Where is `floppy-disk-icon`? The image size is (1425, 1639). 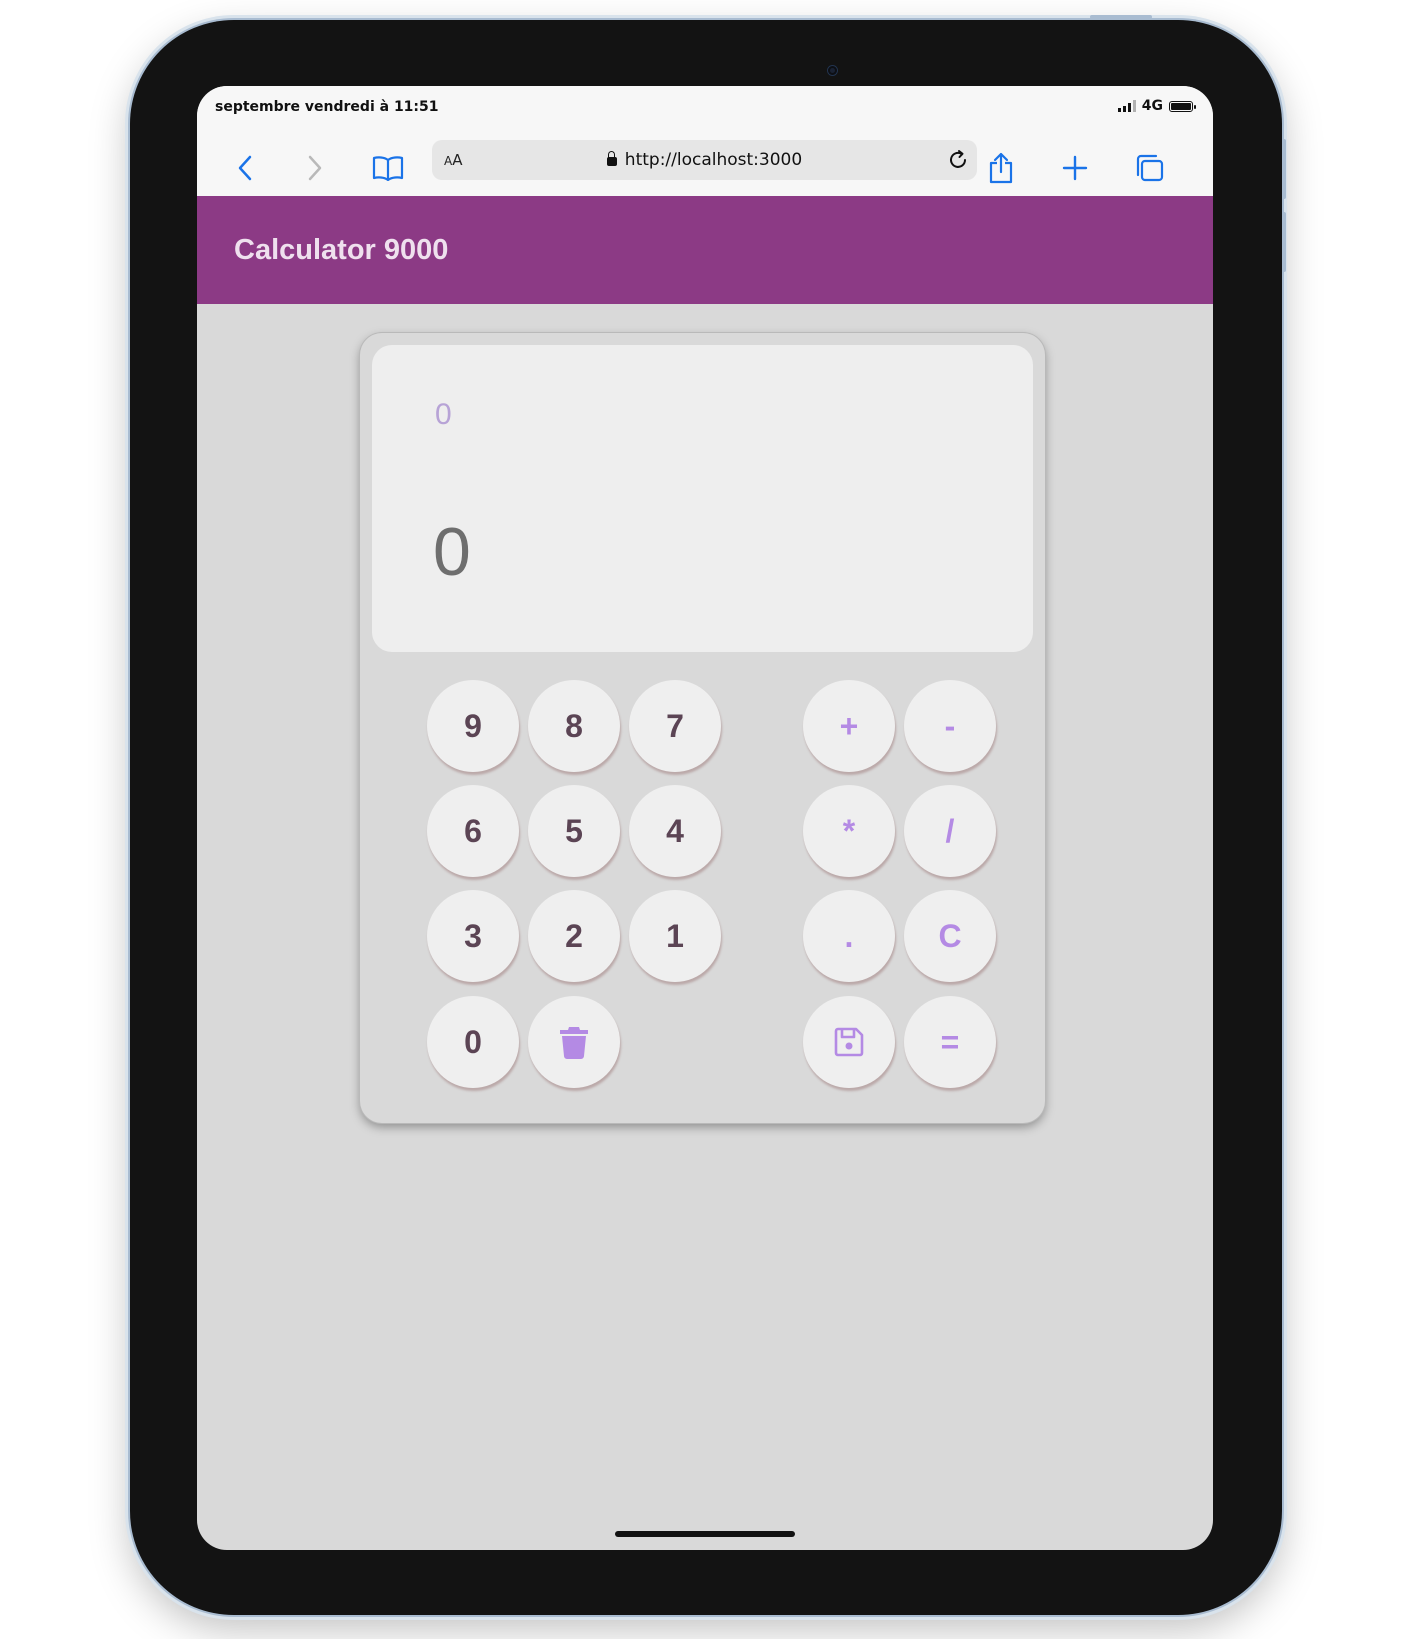
floppy-disk-icon is located at coordinates (849, 1042).